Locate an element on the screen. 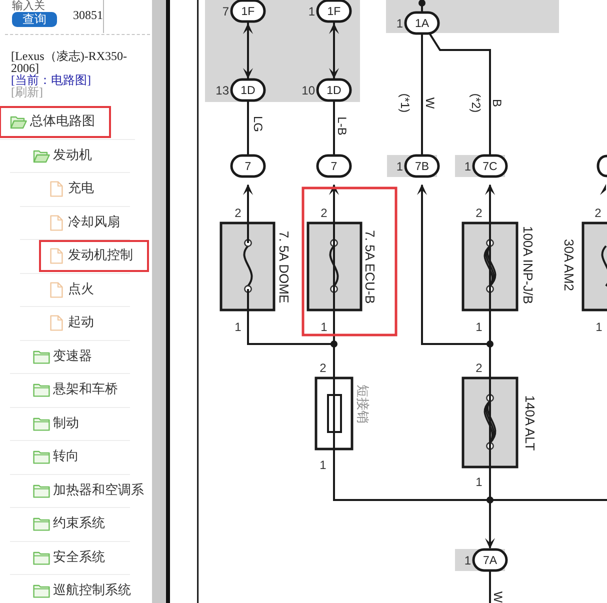 This screenshot has height=603, width=607. current-page-link: [当前：电路图] is located at coordinates (51, 80).